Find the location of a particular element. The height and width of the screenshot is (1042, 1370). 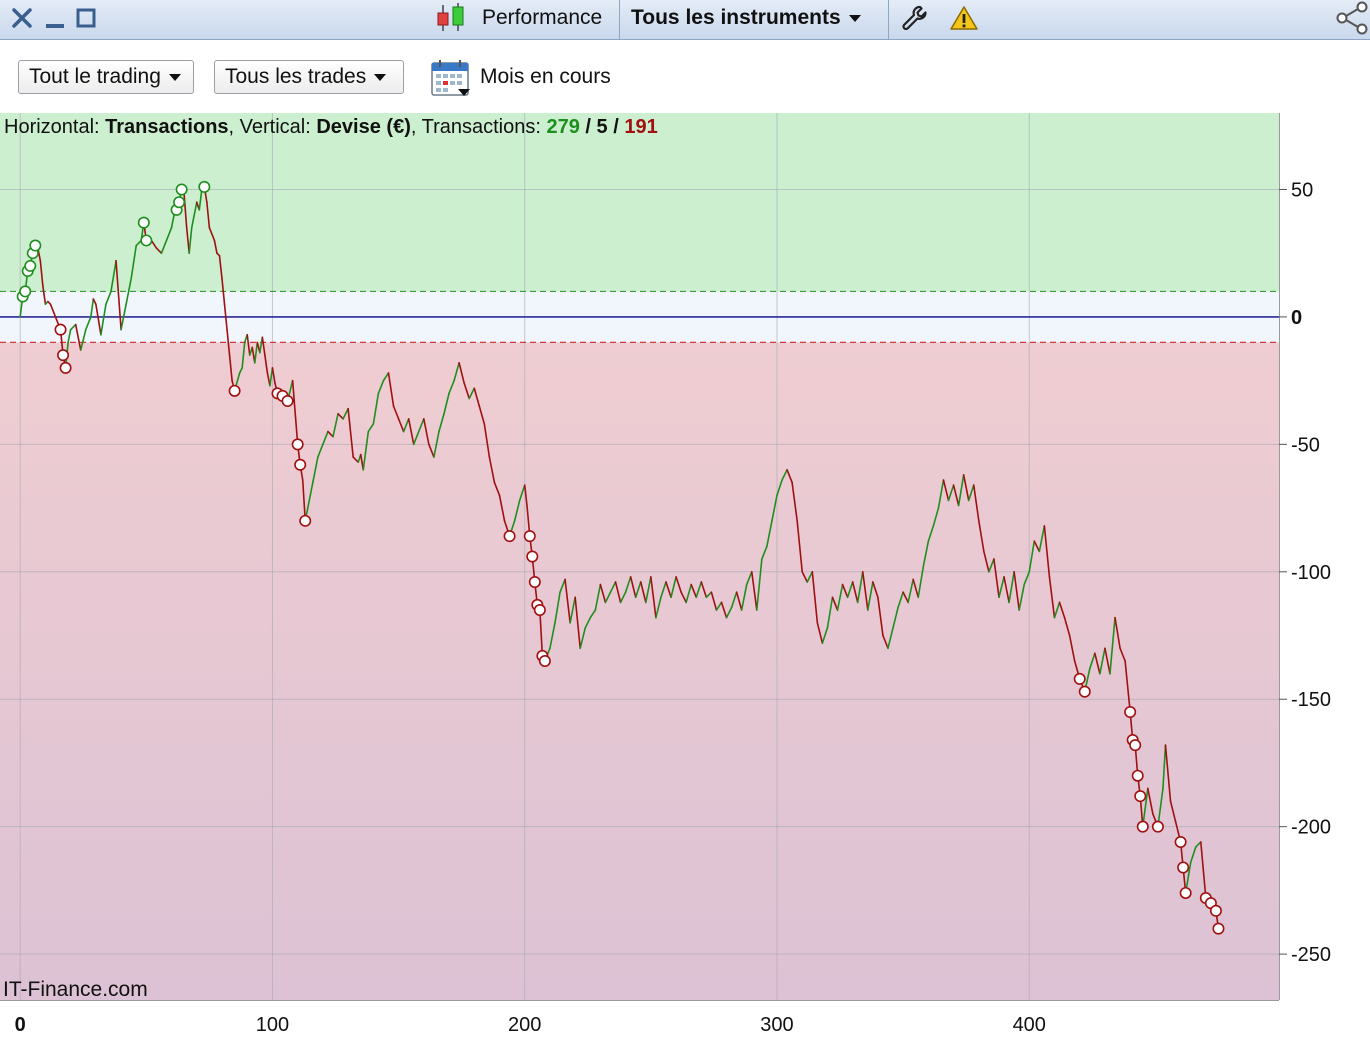

instruments-menu: Tous les instruments is located at coordinates (746, 18).